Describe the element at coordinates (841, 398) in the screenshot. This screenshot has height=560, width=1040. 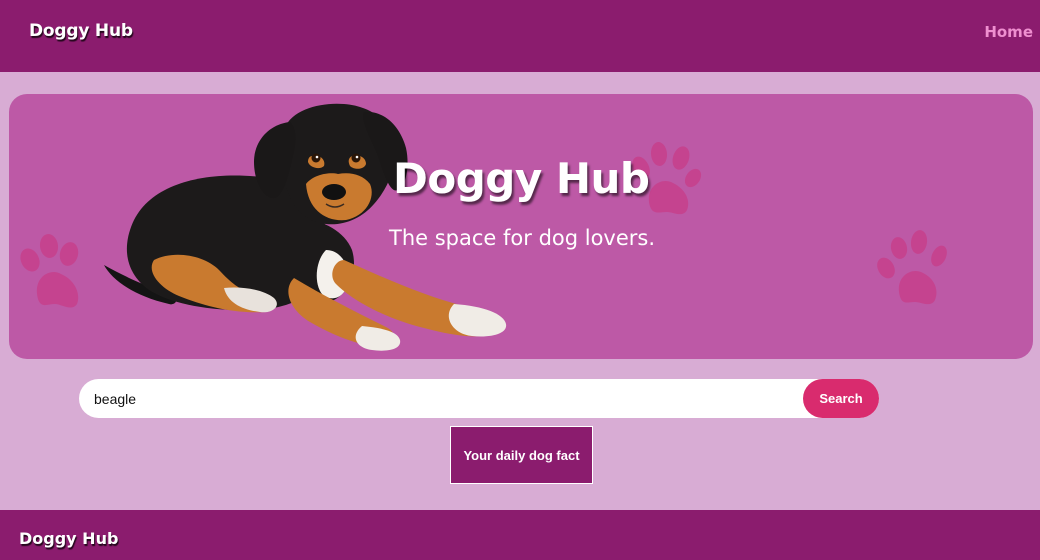
I see `search-button: Search` at that location.